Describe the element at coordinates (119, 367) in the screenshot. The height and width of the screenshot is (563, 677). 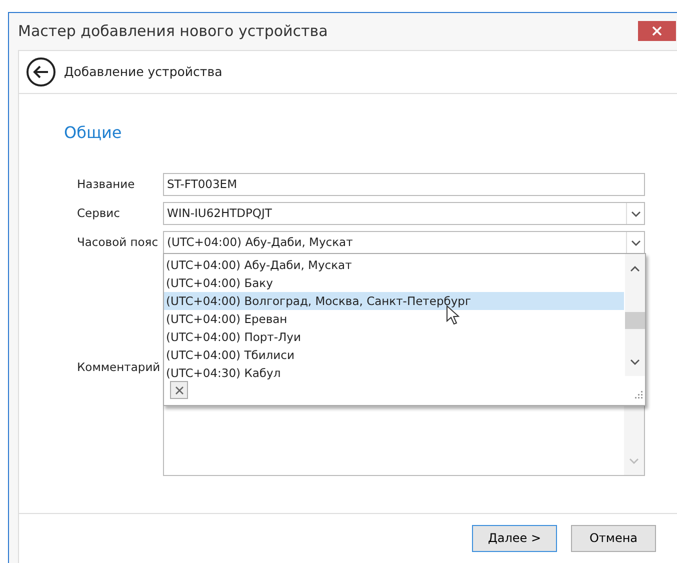
I see `field-label: Комментарий` at that location.